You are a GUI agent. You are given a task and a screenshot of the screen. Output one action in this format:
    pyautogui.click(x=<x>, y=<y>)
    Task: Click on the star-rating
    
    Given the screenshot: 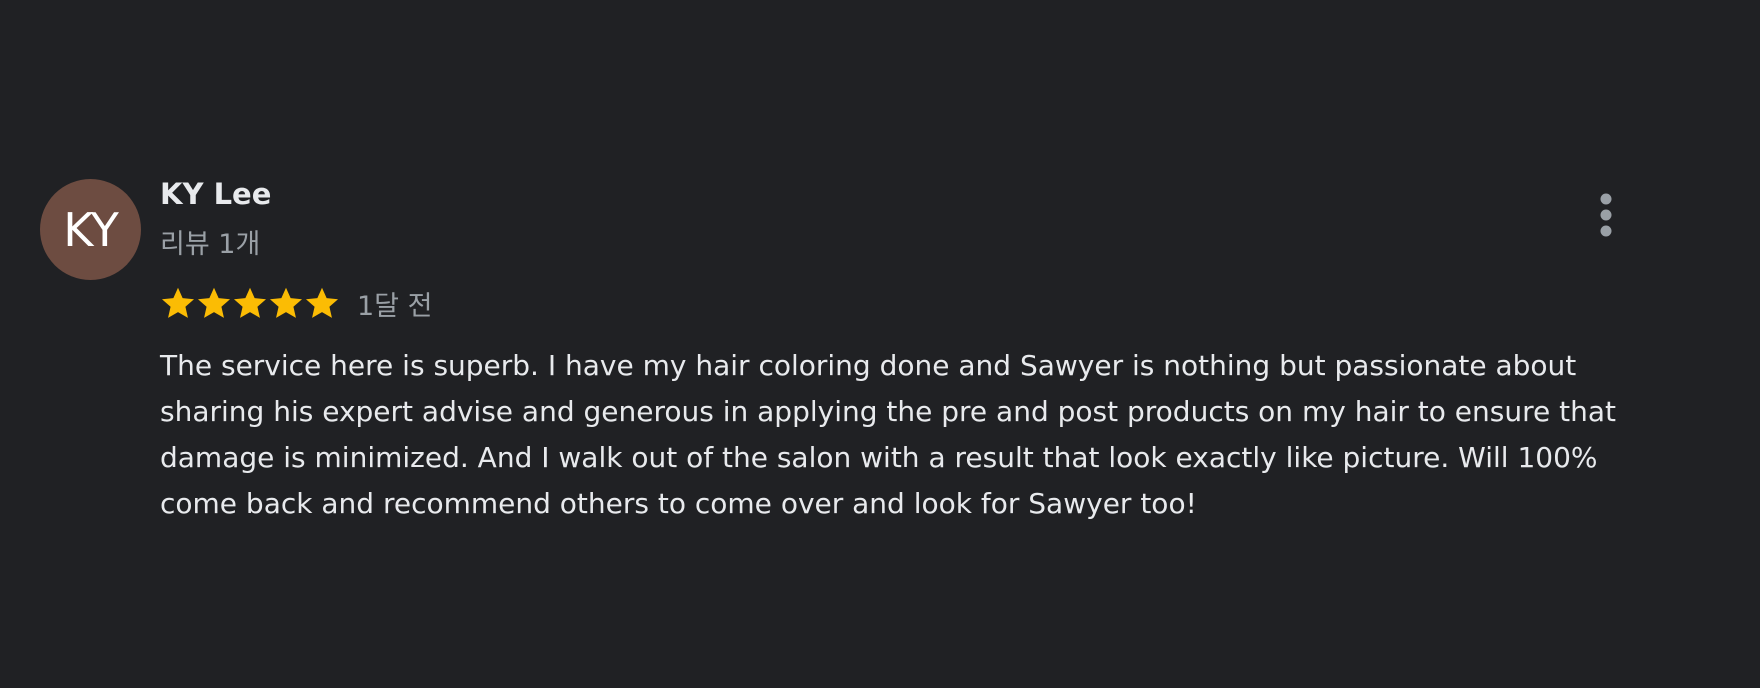 What is the action you would take?
    pyautogui.click(x=250, y=303)
    